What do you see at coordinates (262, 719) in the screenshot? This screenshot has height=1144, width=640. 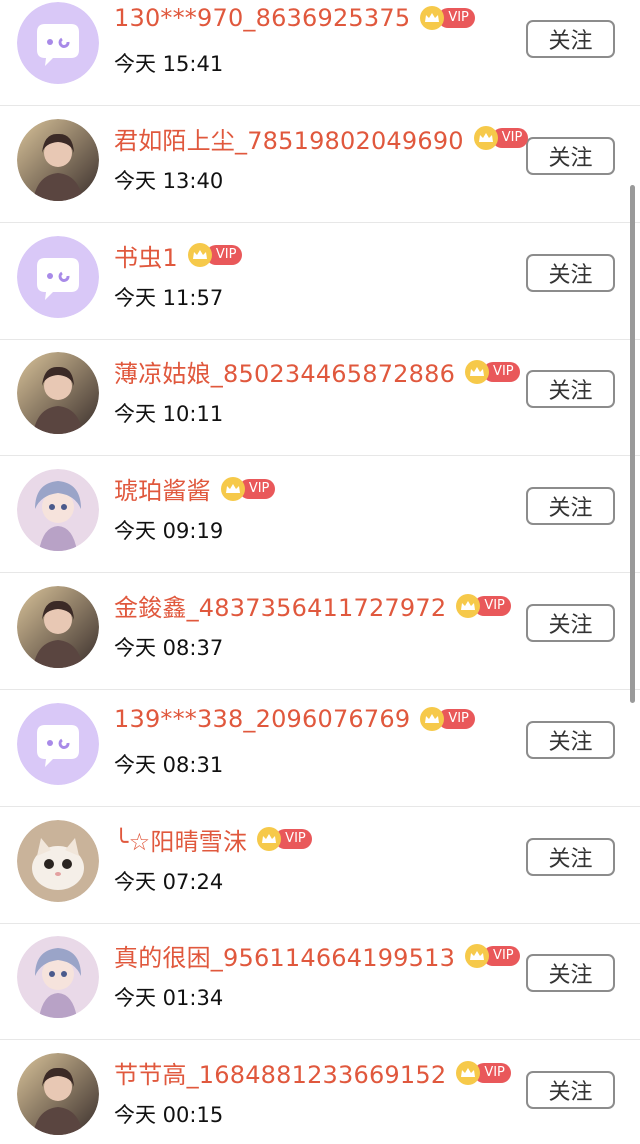 I see `username: 139***338_2096076769` at bounding box center [262, 719].